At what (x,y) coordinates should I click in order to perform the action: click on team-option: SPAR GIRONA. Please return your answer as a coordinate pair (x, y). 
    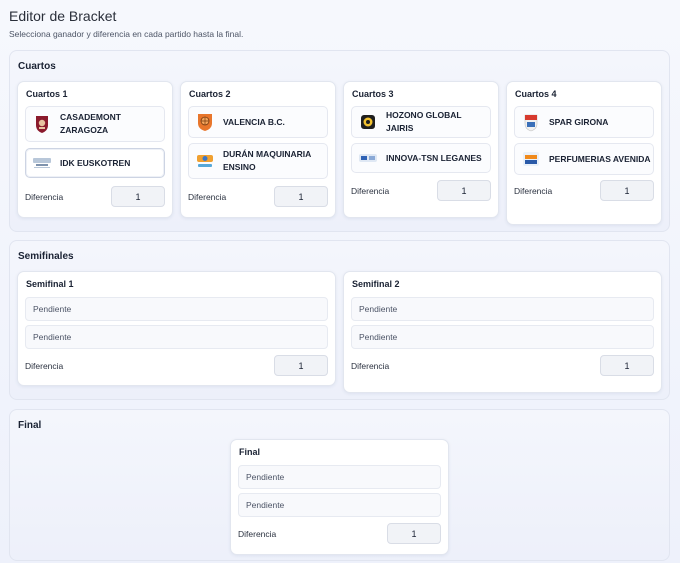
    Looking at the image, I should click on (584, 122).